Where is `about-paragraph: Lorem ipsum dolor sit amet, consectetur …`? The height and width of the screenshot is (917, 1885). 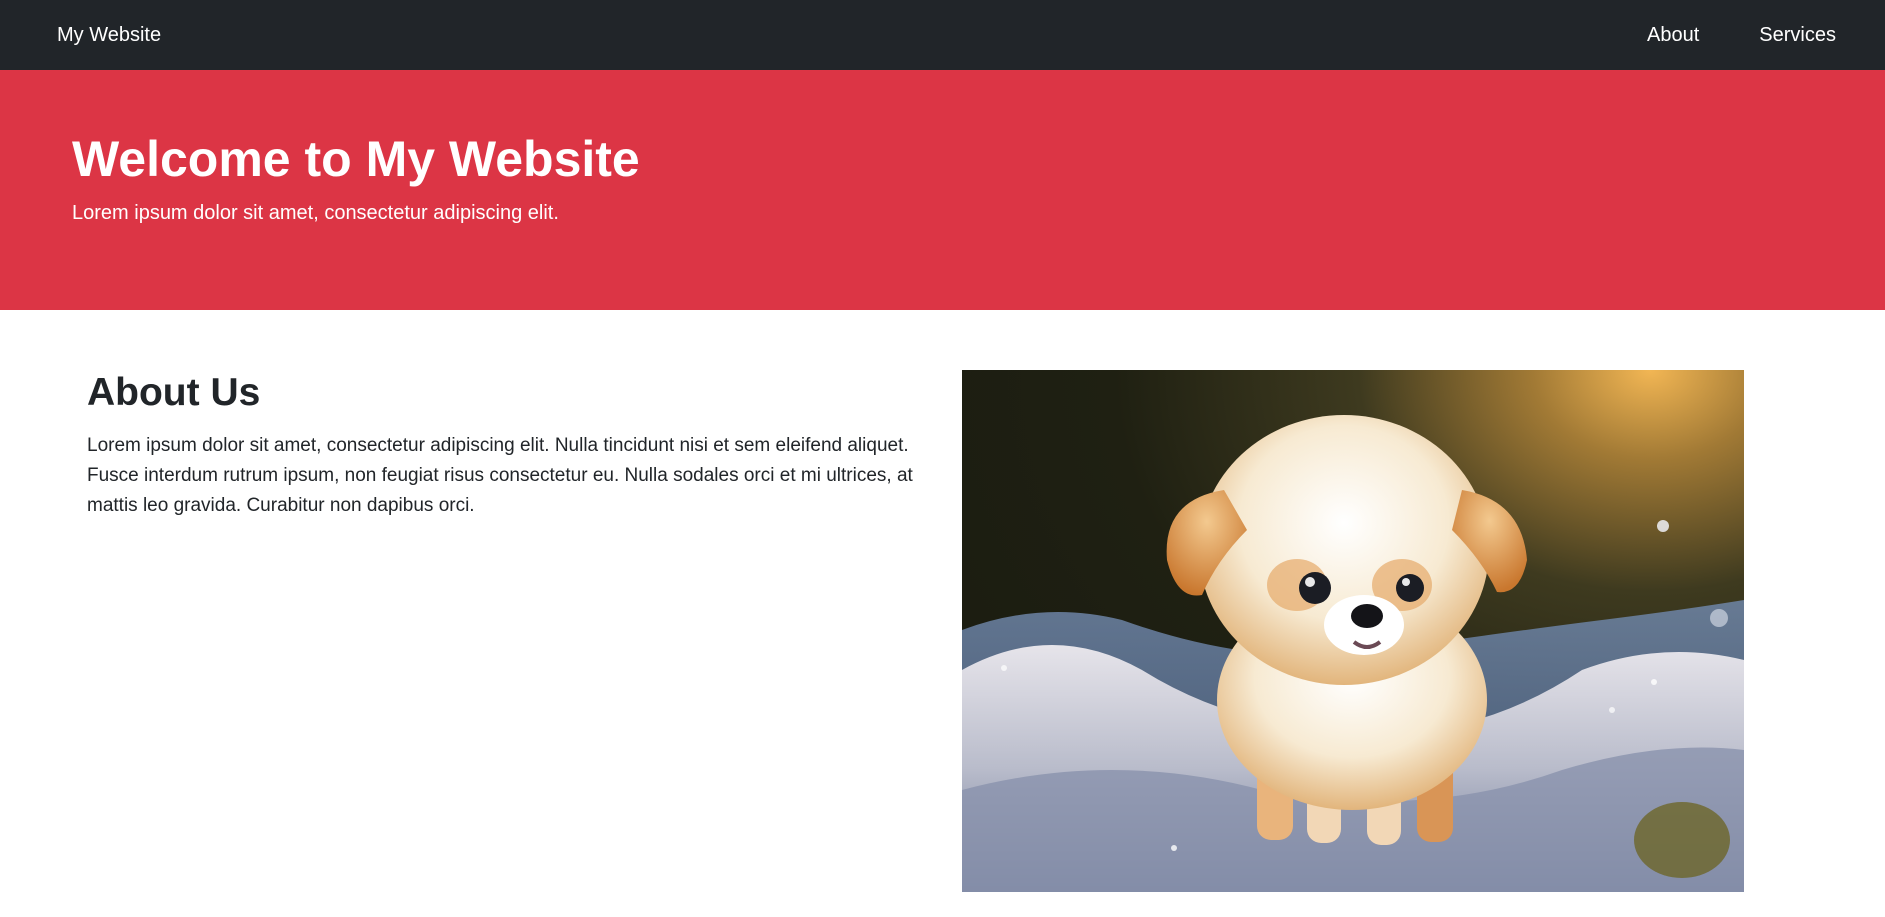
about-paragraph: Lorem ipsum dolor sit amet, consectetur … is located at coordinates (500, 475).